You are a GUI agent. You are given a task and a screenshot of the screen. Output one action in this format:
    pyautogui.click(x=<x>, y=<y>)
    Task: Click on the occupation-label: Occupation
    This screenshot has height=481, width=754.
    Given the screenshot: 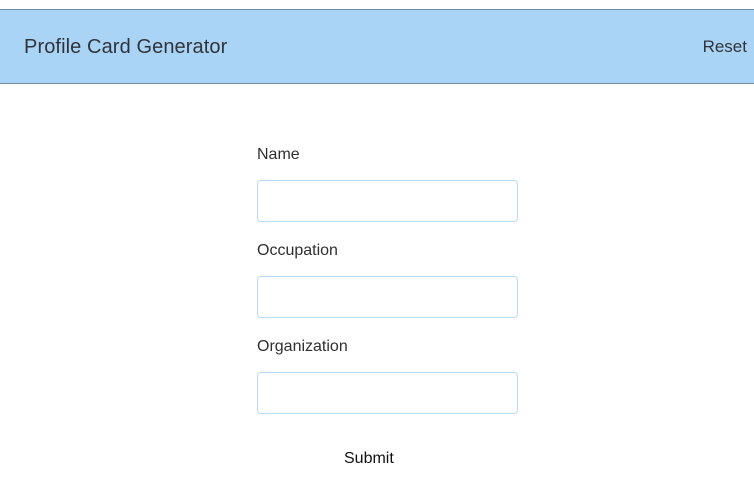 What is the action you would take?
    pyautogui.click(x=297, y=250)
    